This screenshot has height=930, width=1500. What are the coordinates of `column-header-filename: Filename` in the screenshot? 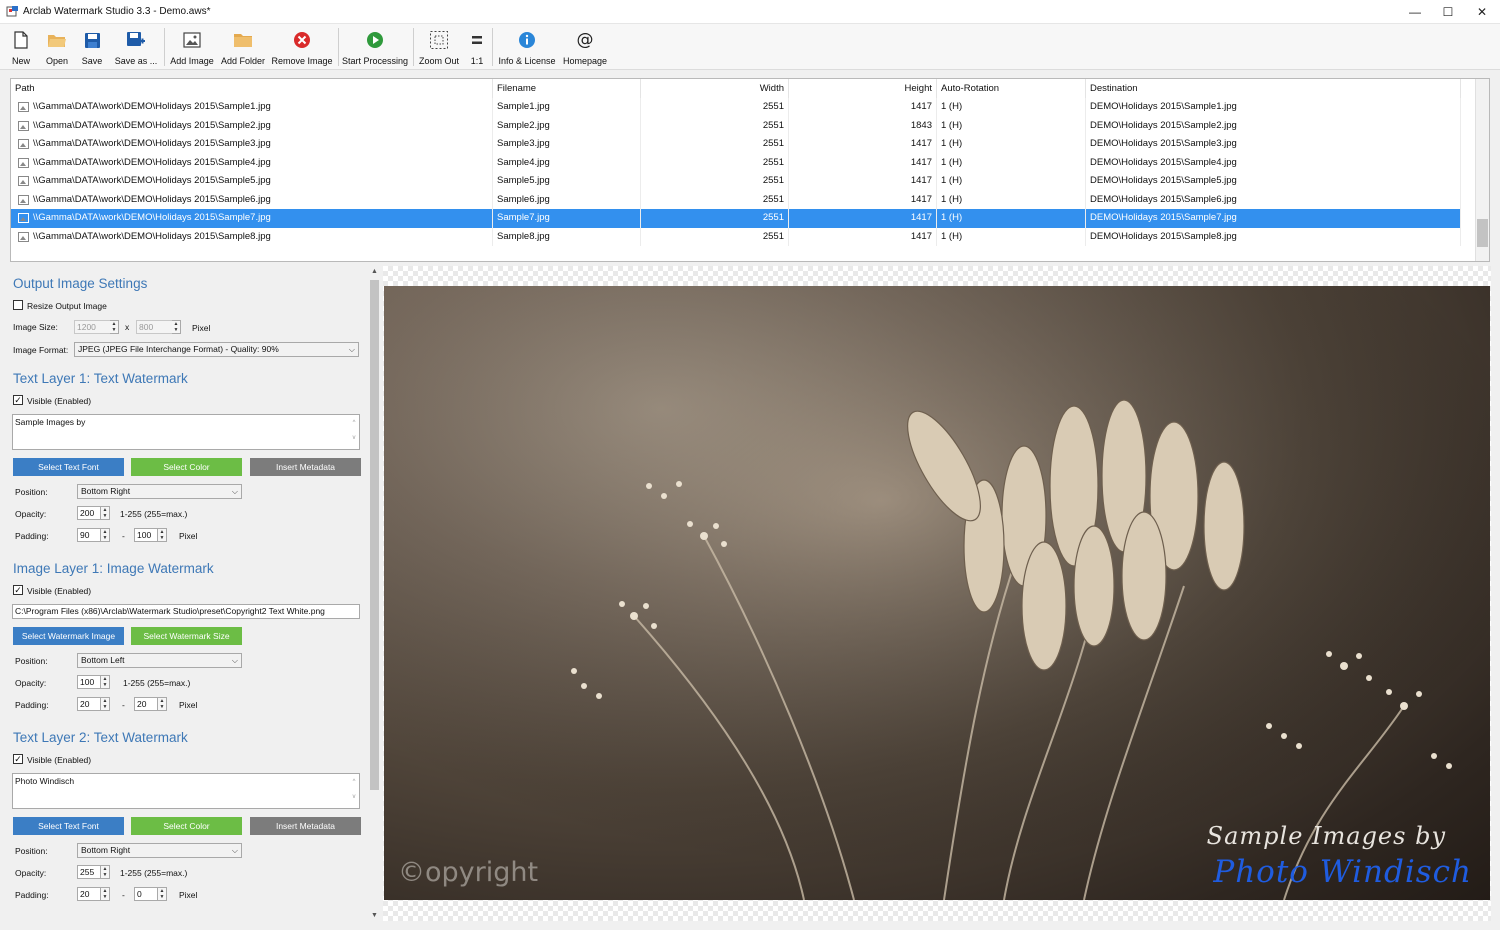 It's located at (567, 89).